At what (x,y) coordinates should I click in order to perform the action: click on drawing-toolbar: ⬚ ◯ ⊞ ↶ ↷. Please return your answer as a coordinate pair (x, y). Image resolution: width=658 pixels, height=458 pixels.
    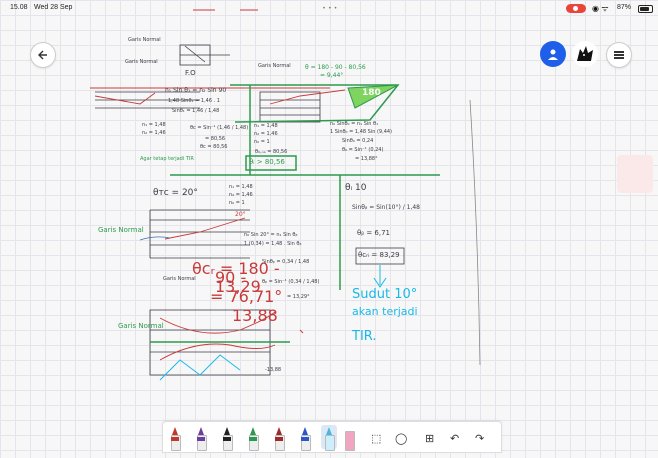
    Looking at the image, I should click on (332, 437).